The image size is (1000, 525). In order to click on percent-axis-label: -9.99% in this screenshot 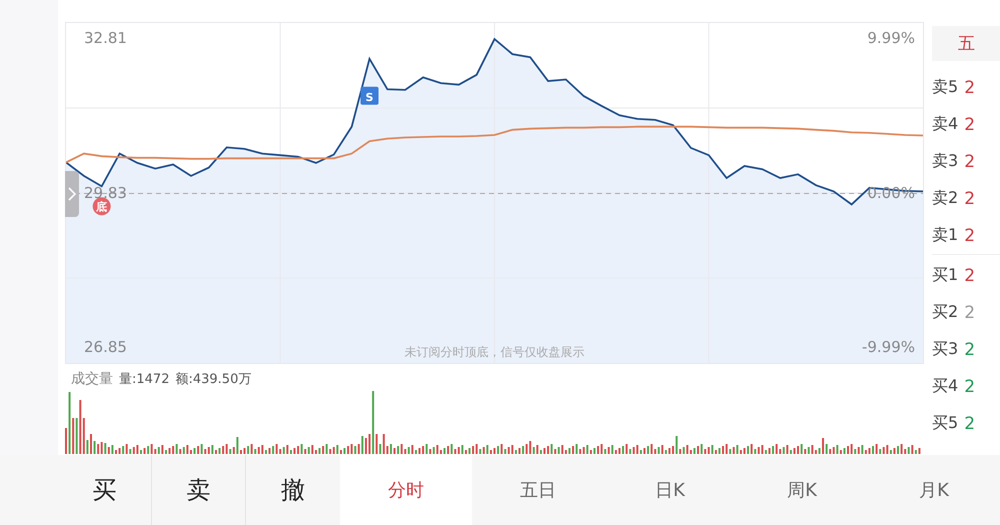, I will do `click(888, 347)`.